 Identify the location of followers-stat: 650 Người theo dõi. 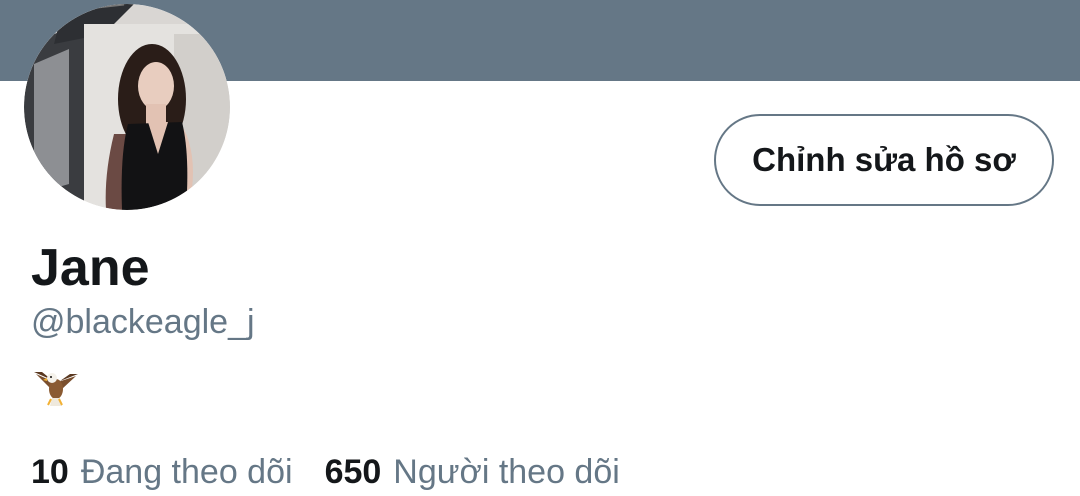
(472, 472).